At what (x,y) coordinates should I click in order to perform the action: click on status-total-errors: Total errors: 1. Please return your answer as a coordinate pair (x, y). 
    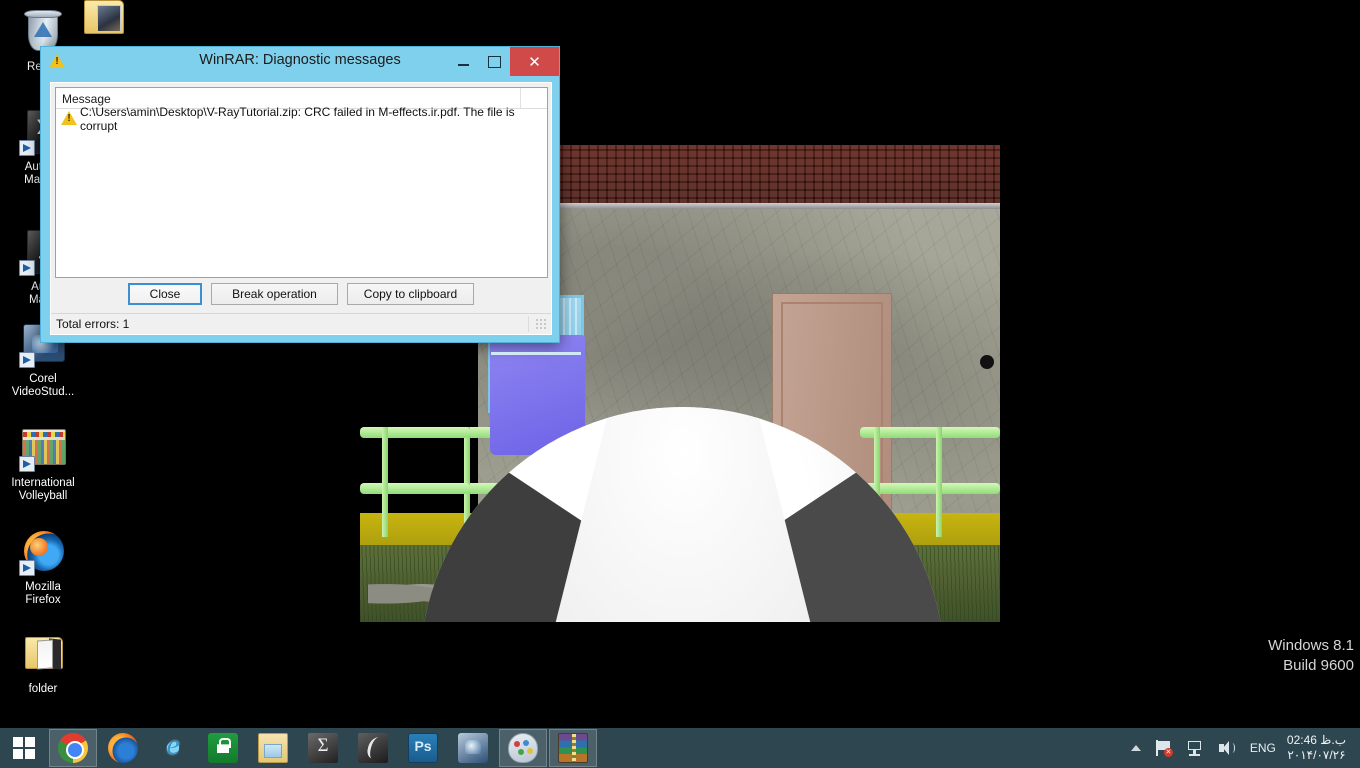
    Looking at the image, I should click on (93, 324).